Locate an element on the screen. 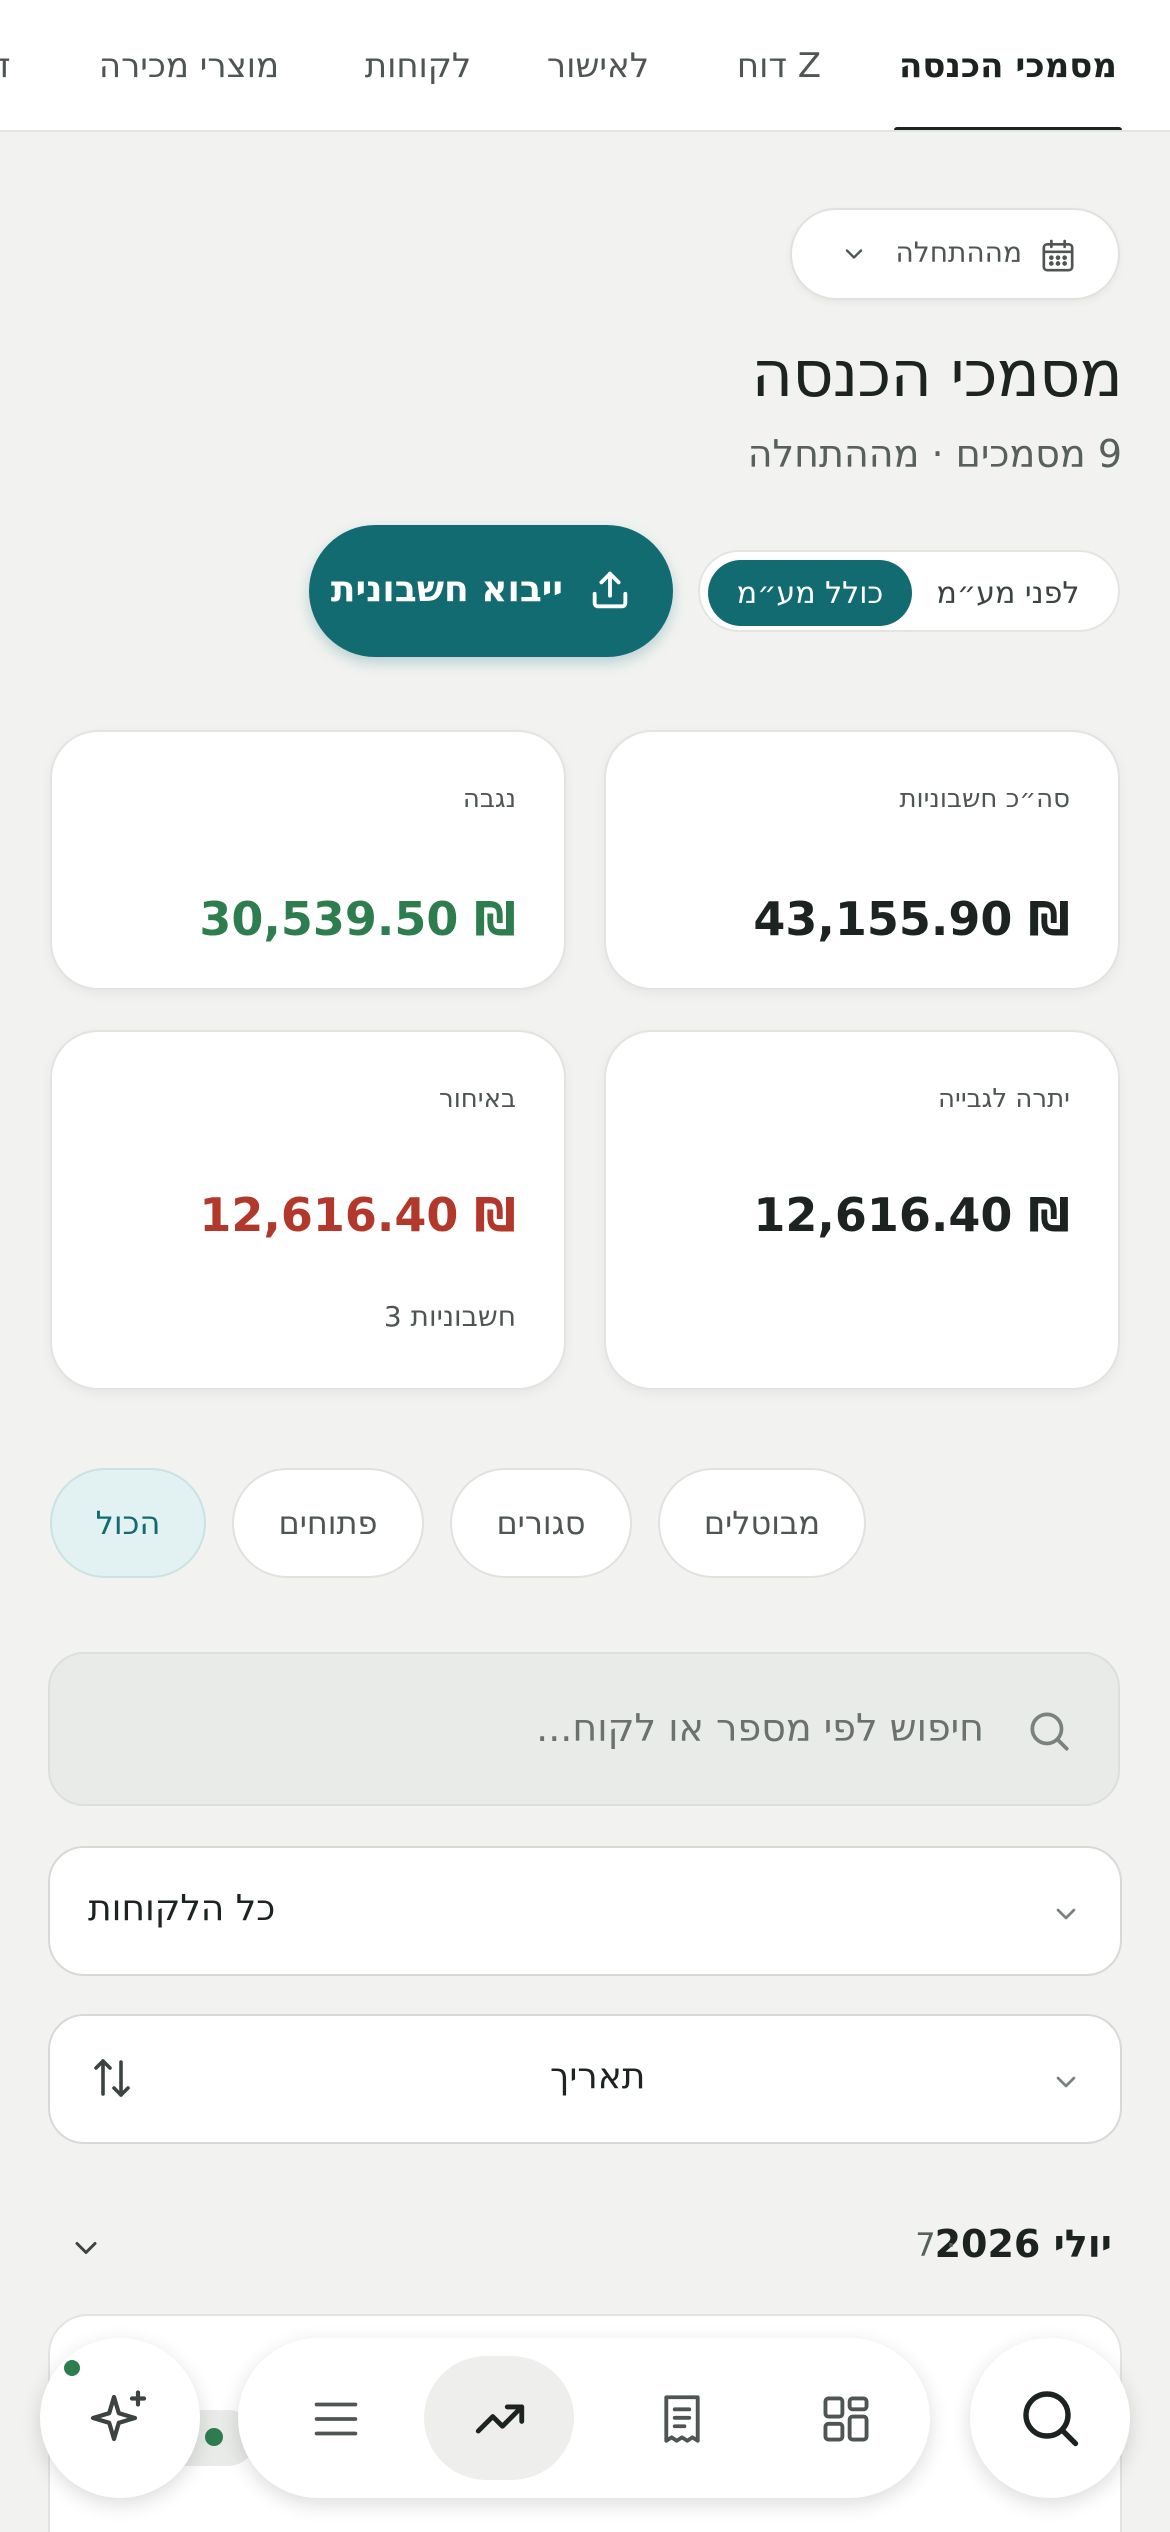 Image resolution: width=1170 pixels, height=2532 pixels. tab-for-approval: לאישור is located at coordinates (598, 65).